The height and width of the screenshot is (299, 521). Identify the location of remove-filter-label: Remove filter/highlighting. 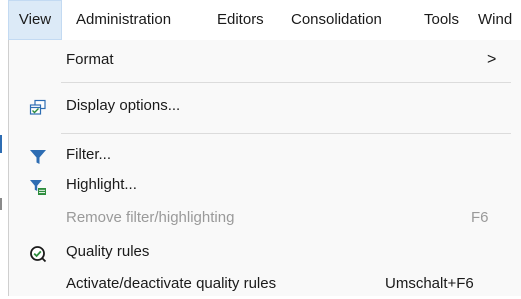
(150, 217).